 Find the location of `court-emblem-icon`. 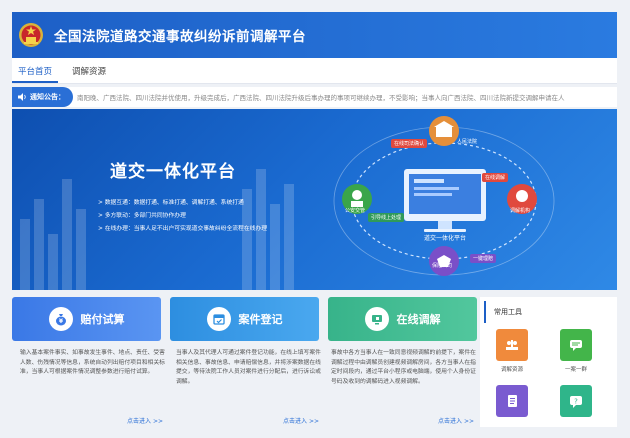

court-emblem-icon is located at coordinates (31, 35).